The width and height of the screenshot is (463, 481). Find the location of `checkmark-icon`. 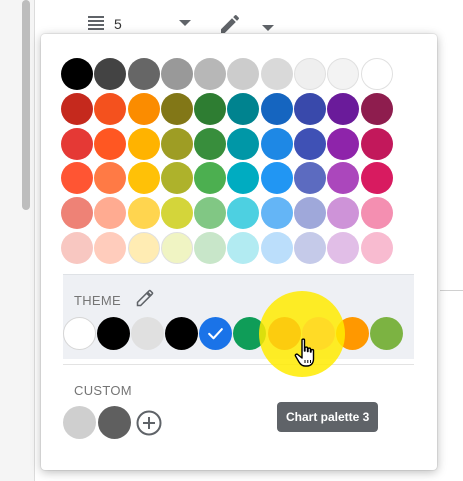

checkmark-icon is located at coordinates (216, 334).